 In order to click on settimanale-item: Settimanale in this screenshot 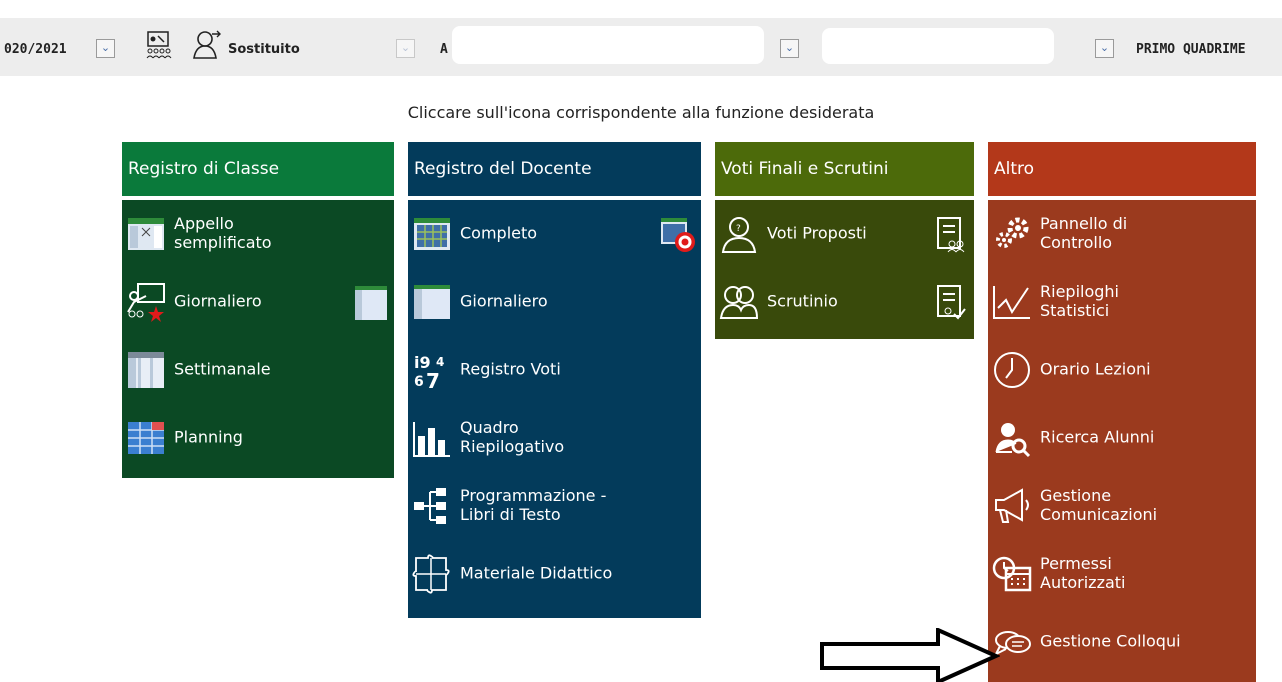, I will do `click(258, 369)`.